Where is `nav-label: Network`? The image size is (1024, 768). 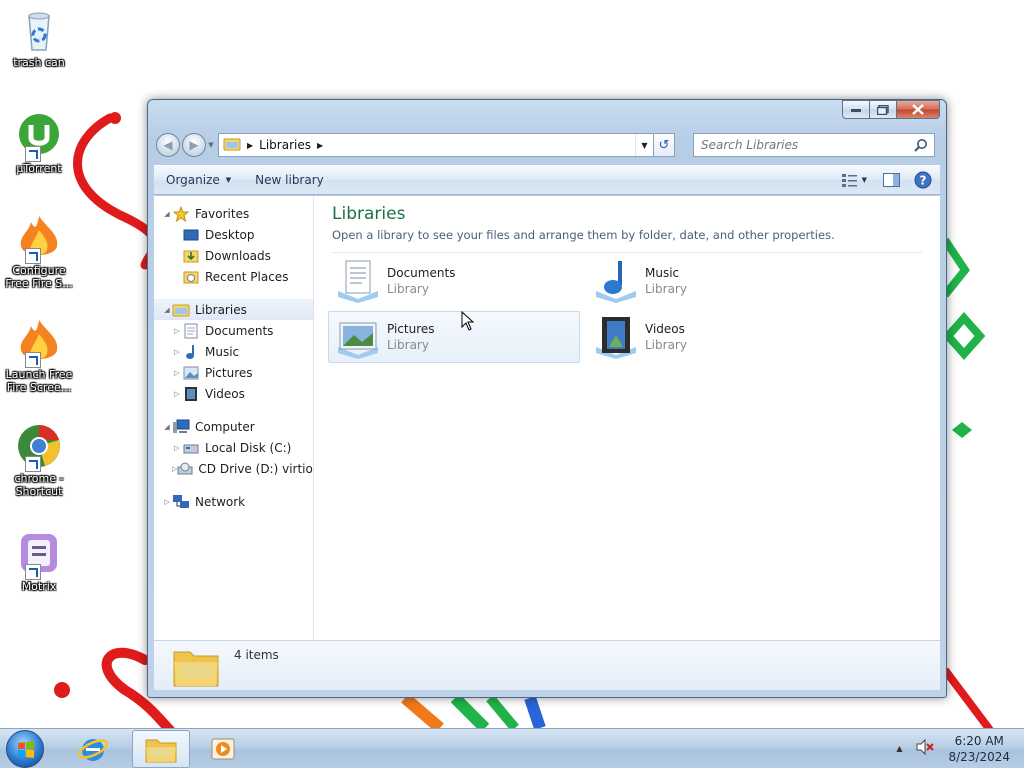
nav-label: Network is located at coordinates (220, 501).